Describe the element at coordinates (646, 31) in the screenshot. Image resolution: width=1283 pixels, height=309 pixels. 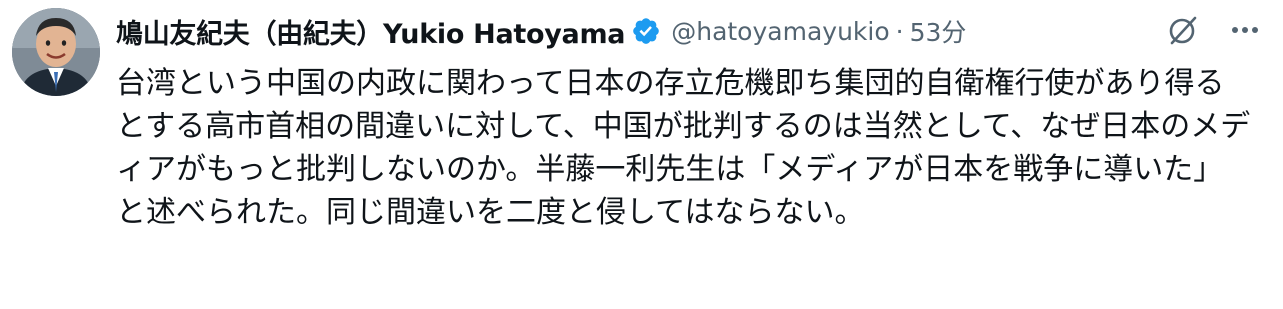
I see `verified-badge-icon` at that location.